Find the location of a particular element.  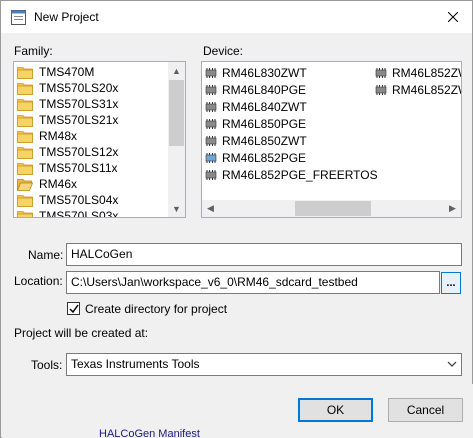

close-icon is located at coordinates (453, 17).